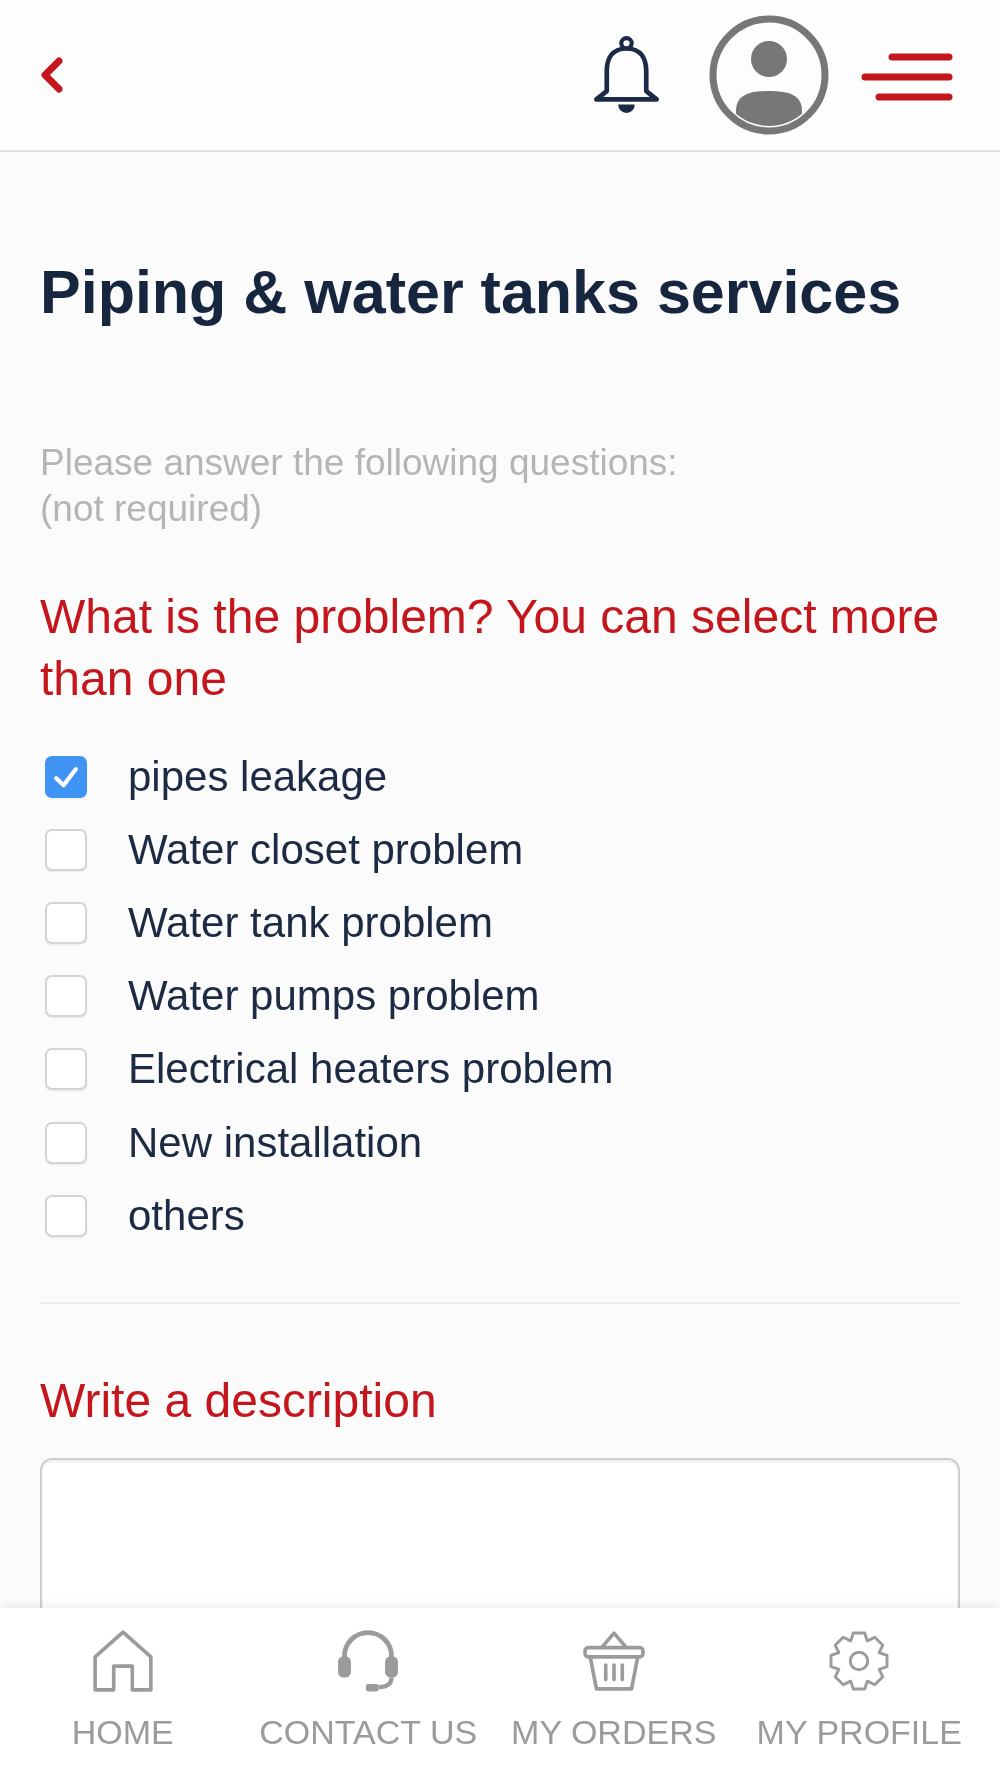 The width and height of the screenshot is (1000, 1778). Describe the element at coordinates (52, 75) in the screenshot. I see `chevron-left-icon` at that location.